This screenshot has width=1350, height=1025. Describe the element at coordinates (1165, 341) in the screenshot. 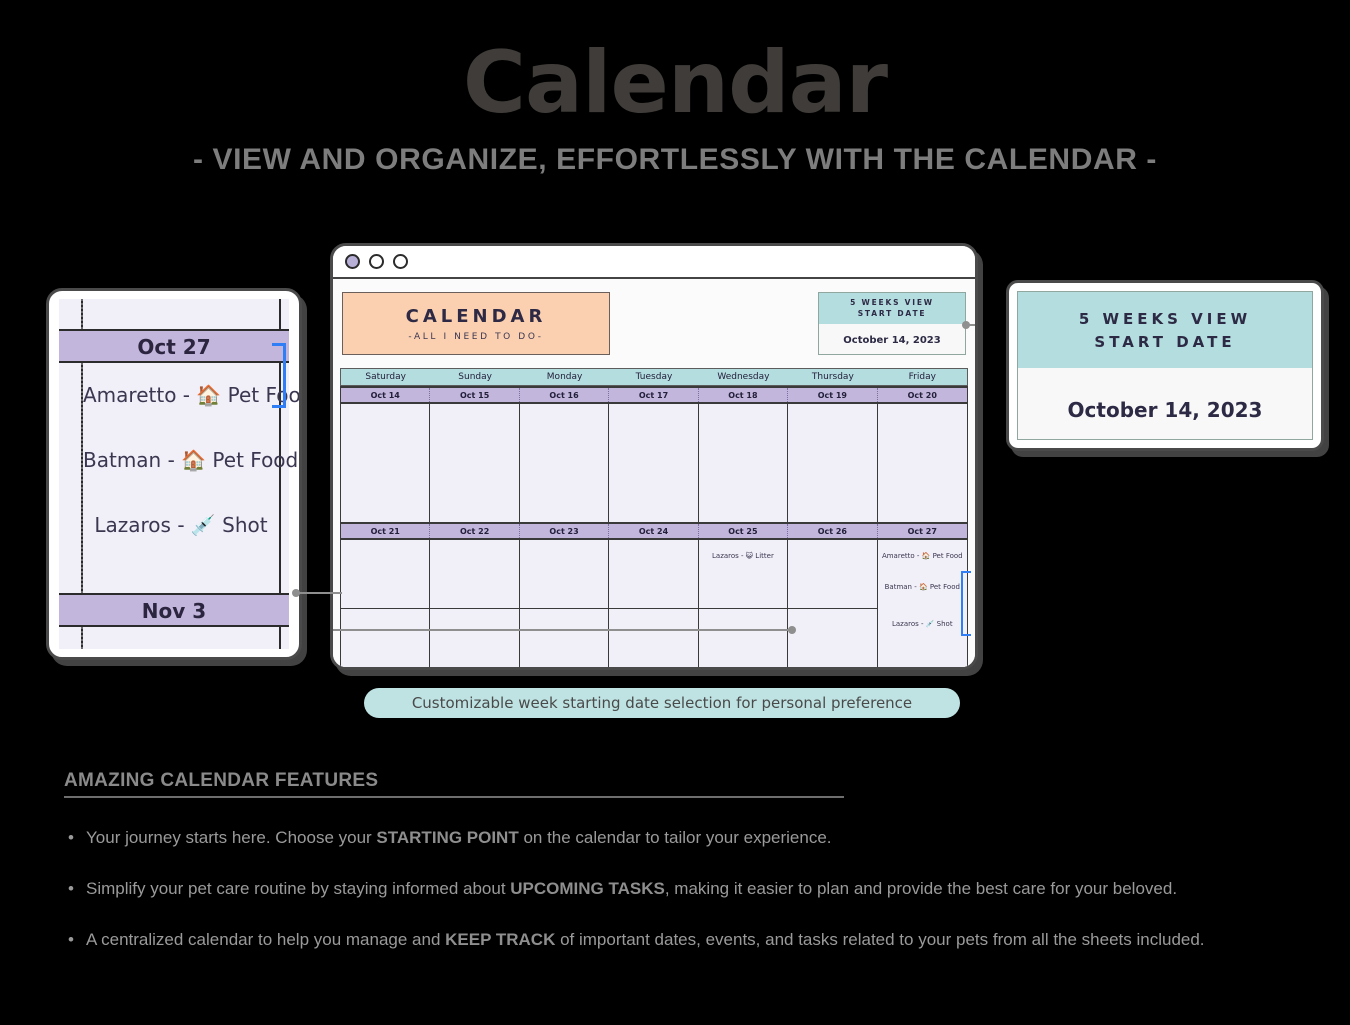

I see `start-date-callout-line2: START DATE` at that location.